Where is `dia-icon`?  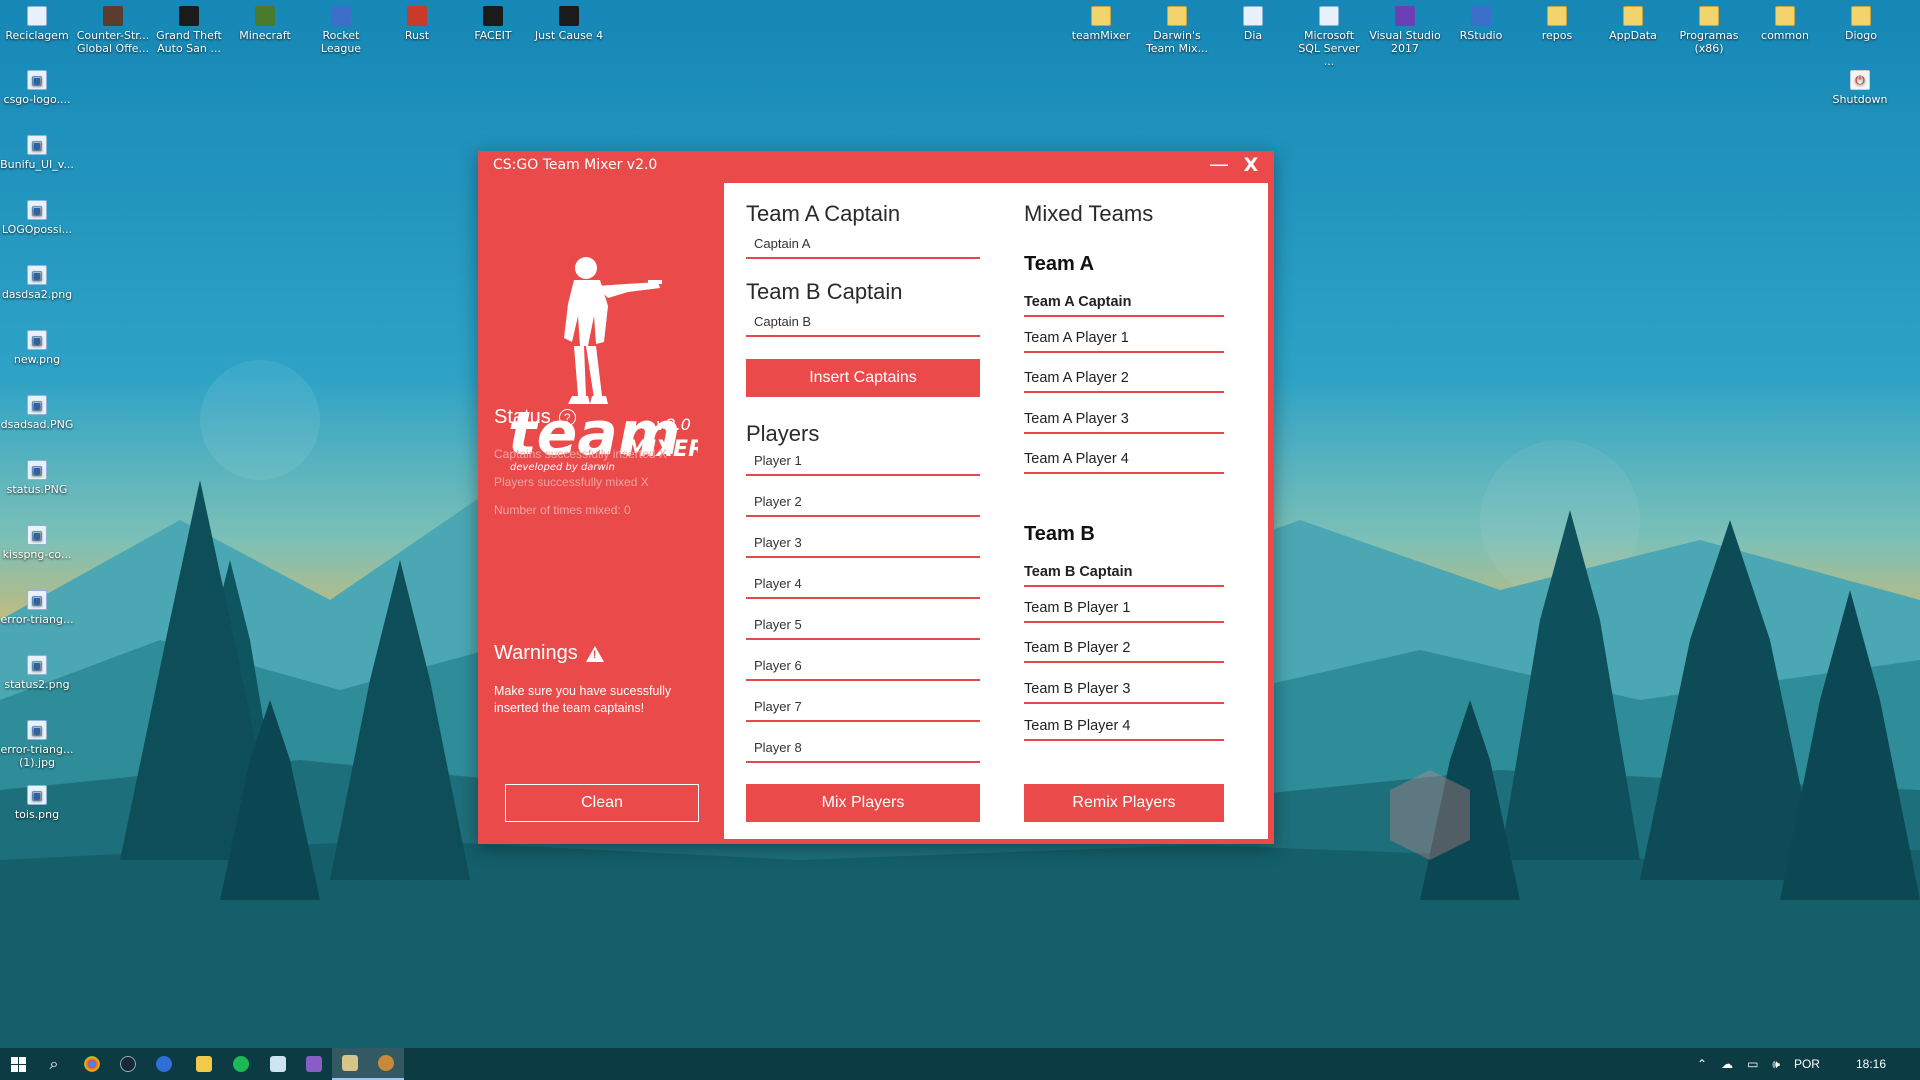
dia-icon is located at coordinates (1253, 16).